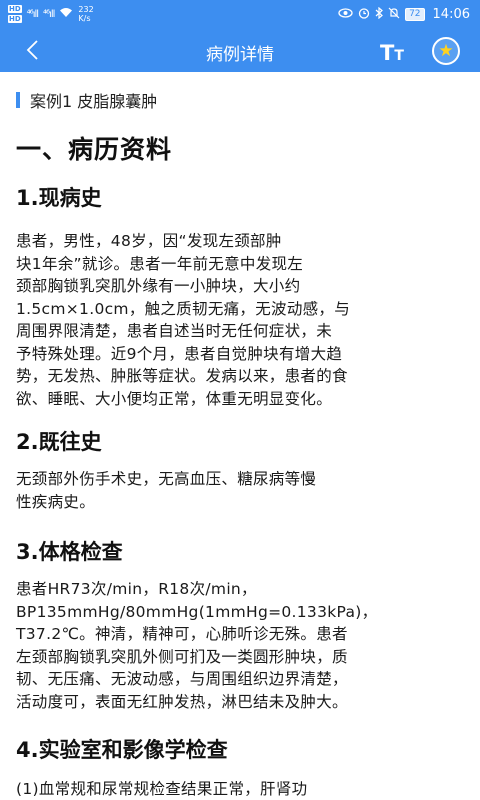  Describe the element at coordinates (345, 14) in the screenshot. I see `eye-icon` at that location.